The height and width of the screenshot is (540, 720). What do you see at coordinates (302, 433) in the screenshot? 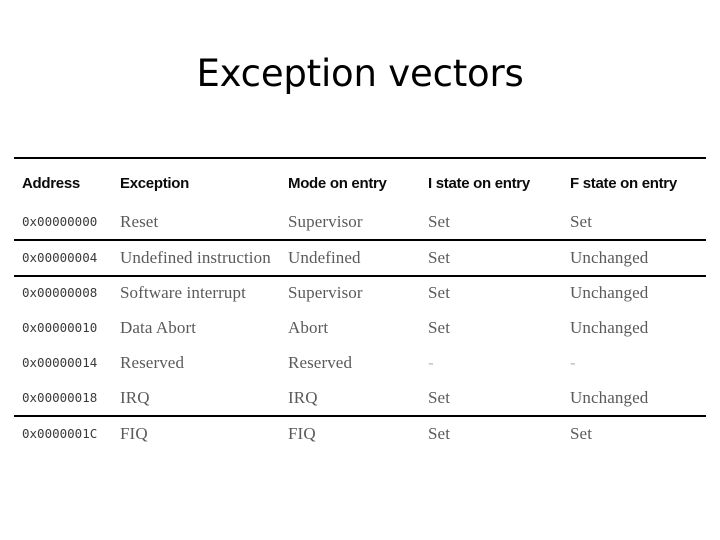
I see `cell-mode: FIQ` at bounding box center [302, 433].